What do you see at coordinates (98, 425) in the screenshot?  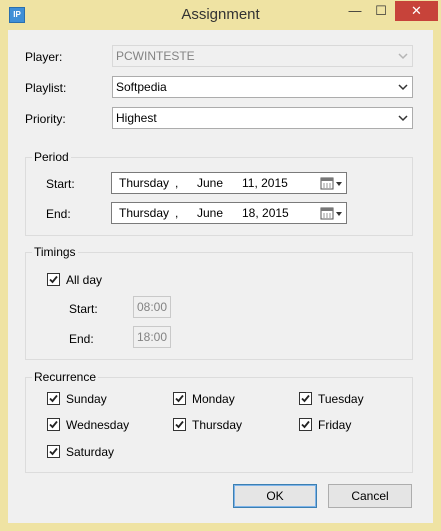 I see `label-wednesday: Wednesday` at bounding box center [98, 425].